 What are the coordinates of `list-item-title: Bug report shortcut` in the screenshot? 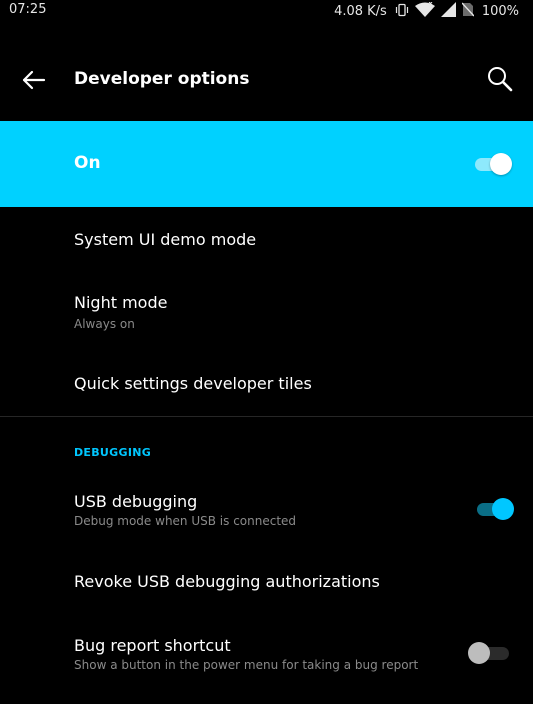 It's located at (152, 645).